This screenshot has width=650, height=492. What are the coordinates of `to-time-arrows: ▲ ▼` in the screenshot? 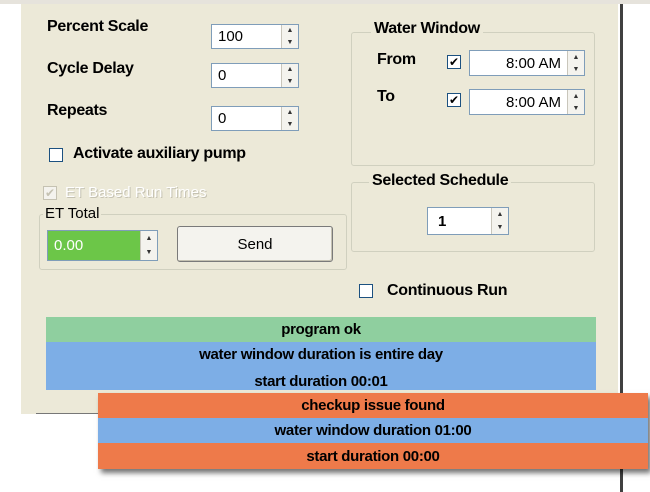 It's located at (575, 102).